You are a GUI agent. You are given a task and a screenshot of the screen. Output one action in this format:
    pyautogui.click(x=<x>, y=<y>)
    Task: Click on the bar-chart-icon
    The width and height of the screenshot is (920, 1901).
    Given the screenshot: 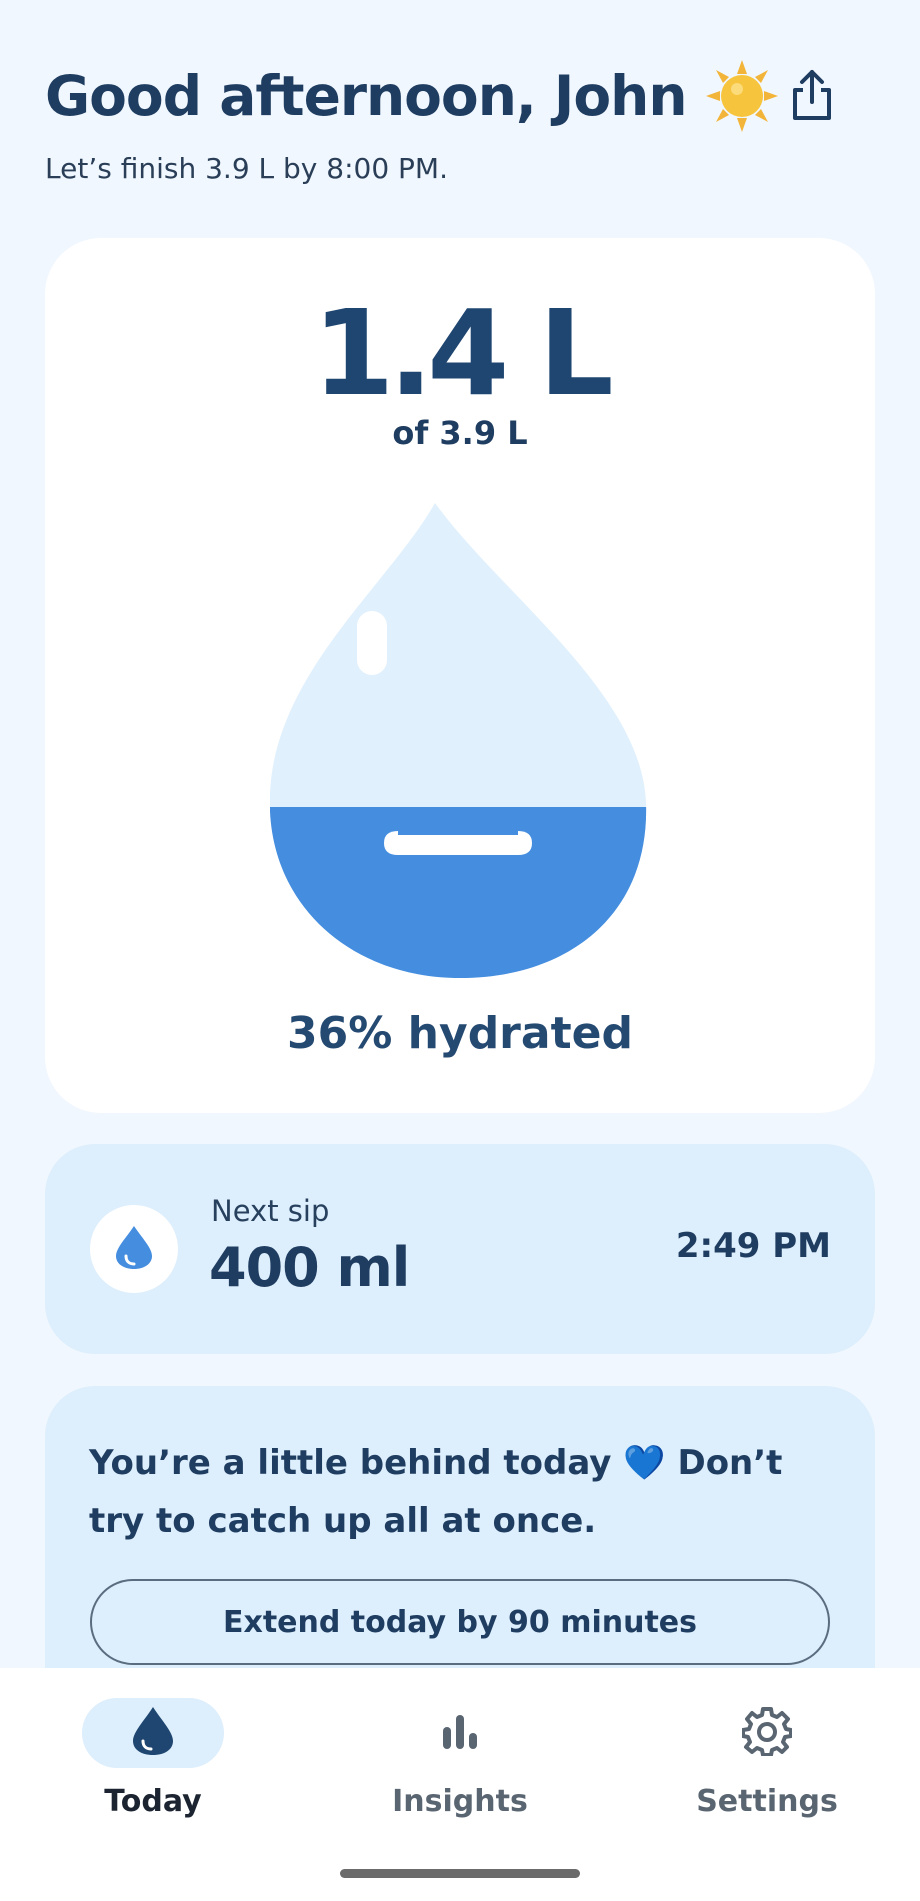 What is the action you would take?
    pyautogui.click(x=460, y=1733)
    